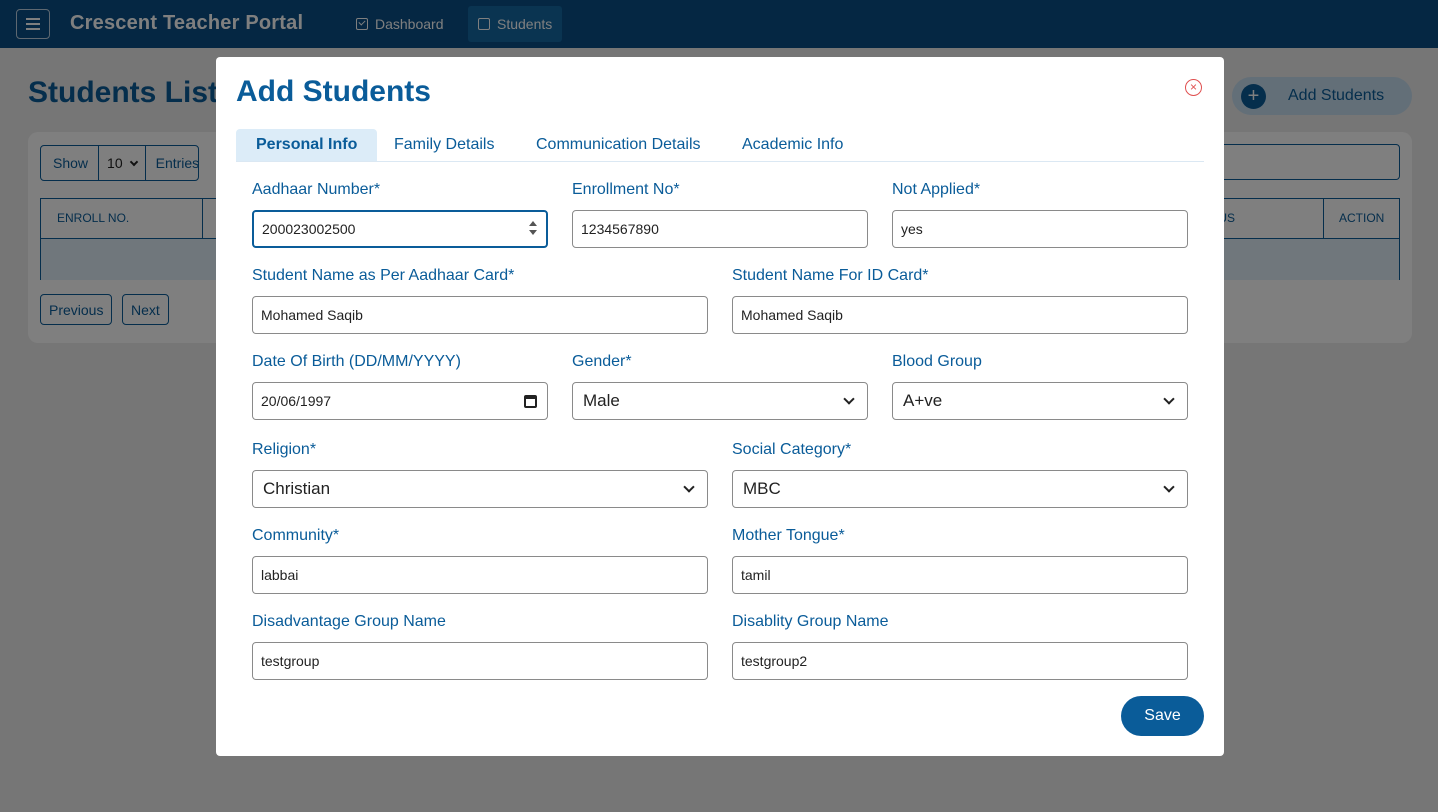  What do you see at coordinates (316, 189) in the screenshot?
I see `aadhaar-label: Aadhaar Number*` at bounding box center [316, 189].